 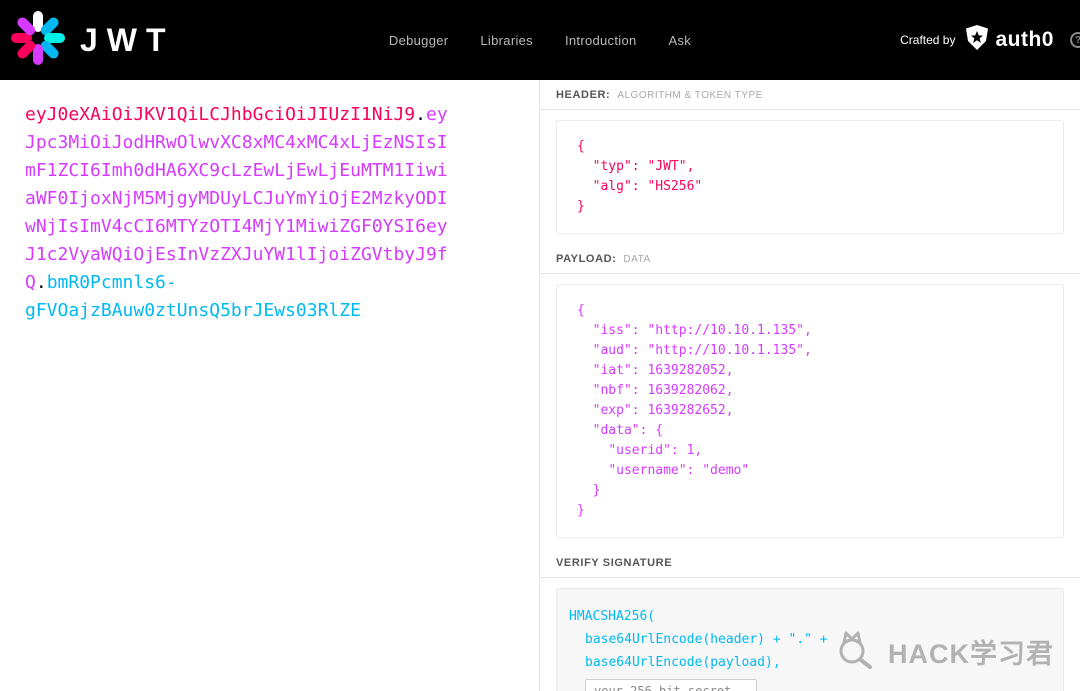 I want to click on auth0-wordmark: auth0, so click(x=1024, y=39).